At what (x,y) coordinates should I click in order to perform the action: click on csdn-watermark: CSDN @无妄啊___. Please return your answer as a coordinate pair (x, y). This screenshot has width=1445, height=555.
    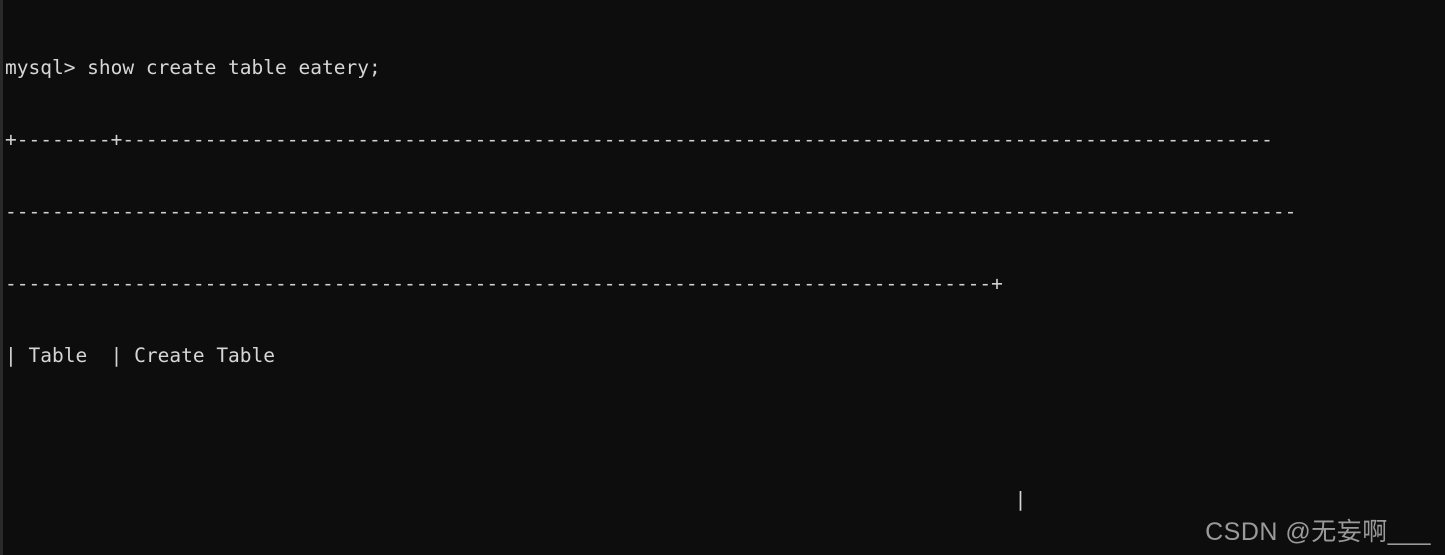
    Looking at the image, I should click on (1318, 532).